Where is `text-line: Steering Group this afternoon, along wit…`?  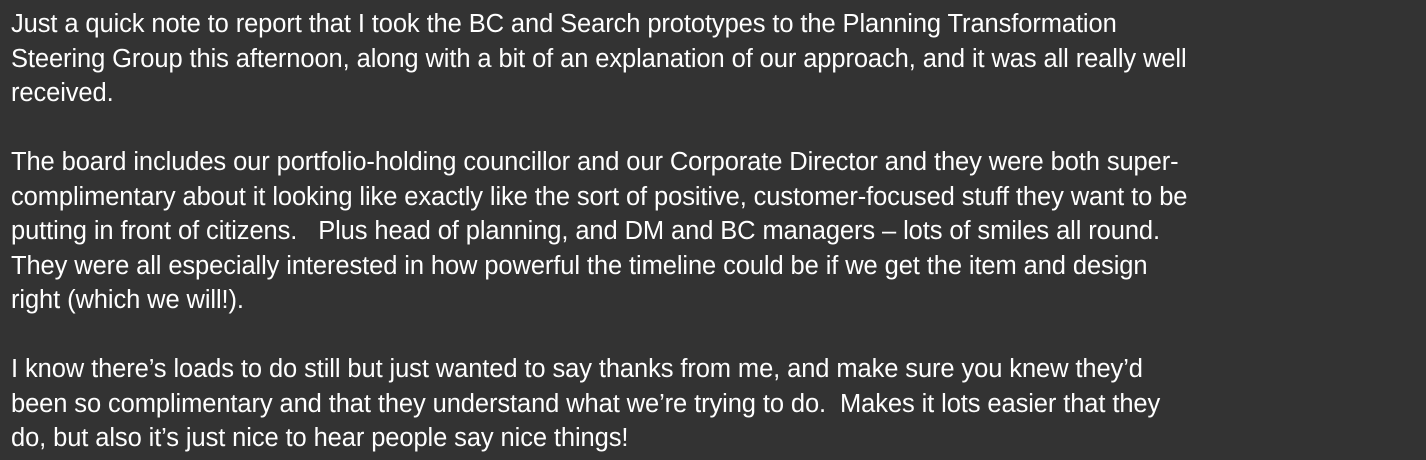 text-line: Steering Group this afternoon, along wit… is located at coordinates (599, 58).